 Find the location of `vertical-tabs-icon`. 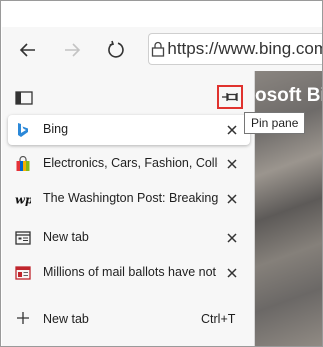

vertical-tabs-icon is located at coordinates (24, 98).